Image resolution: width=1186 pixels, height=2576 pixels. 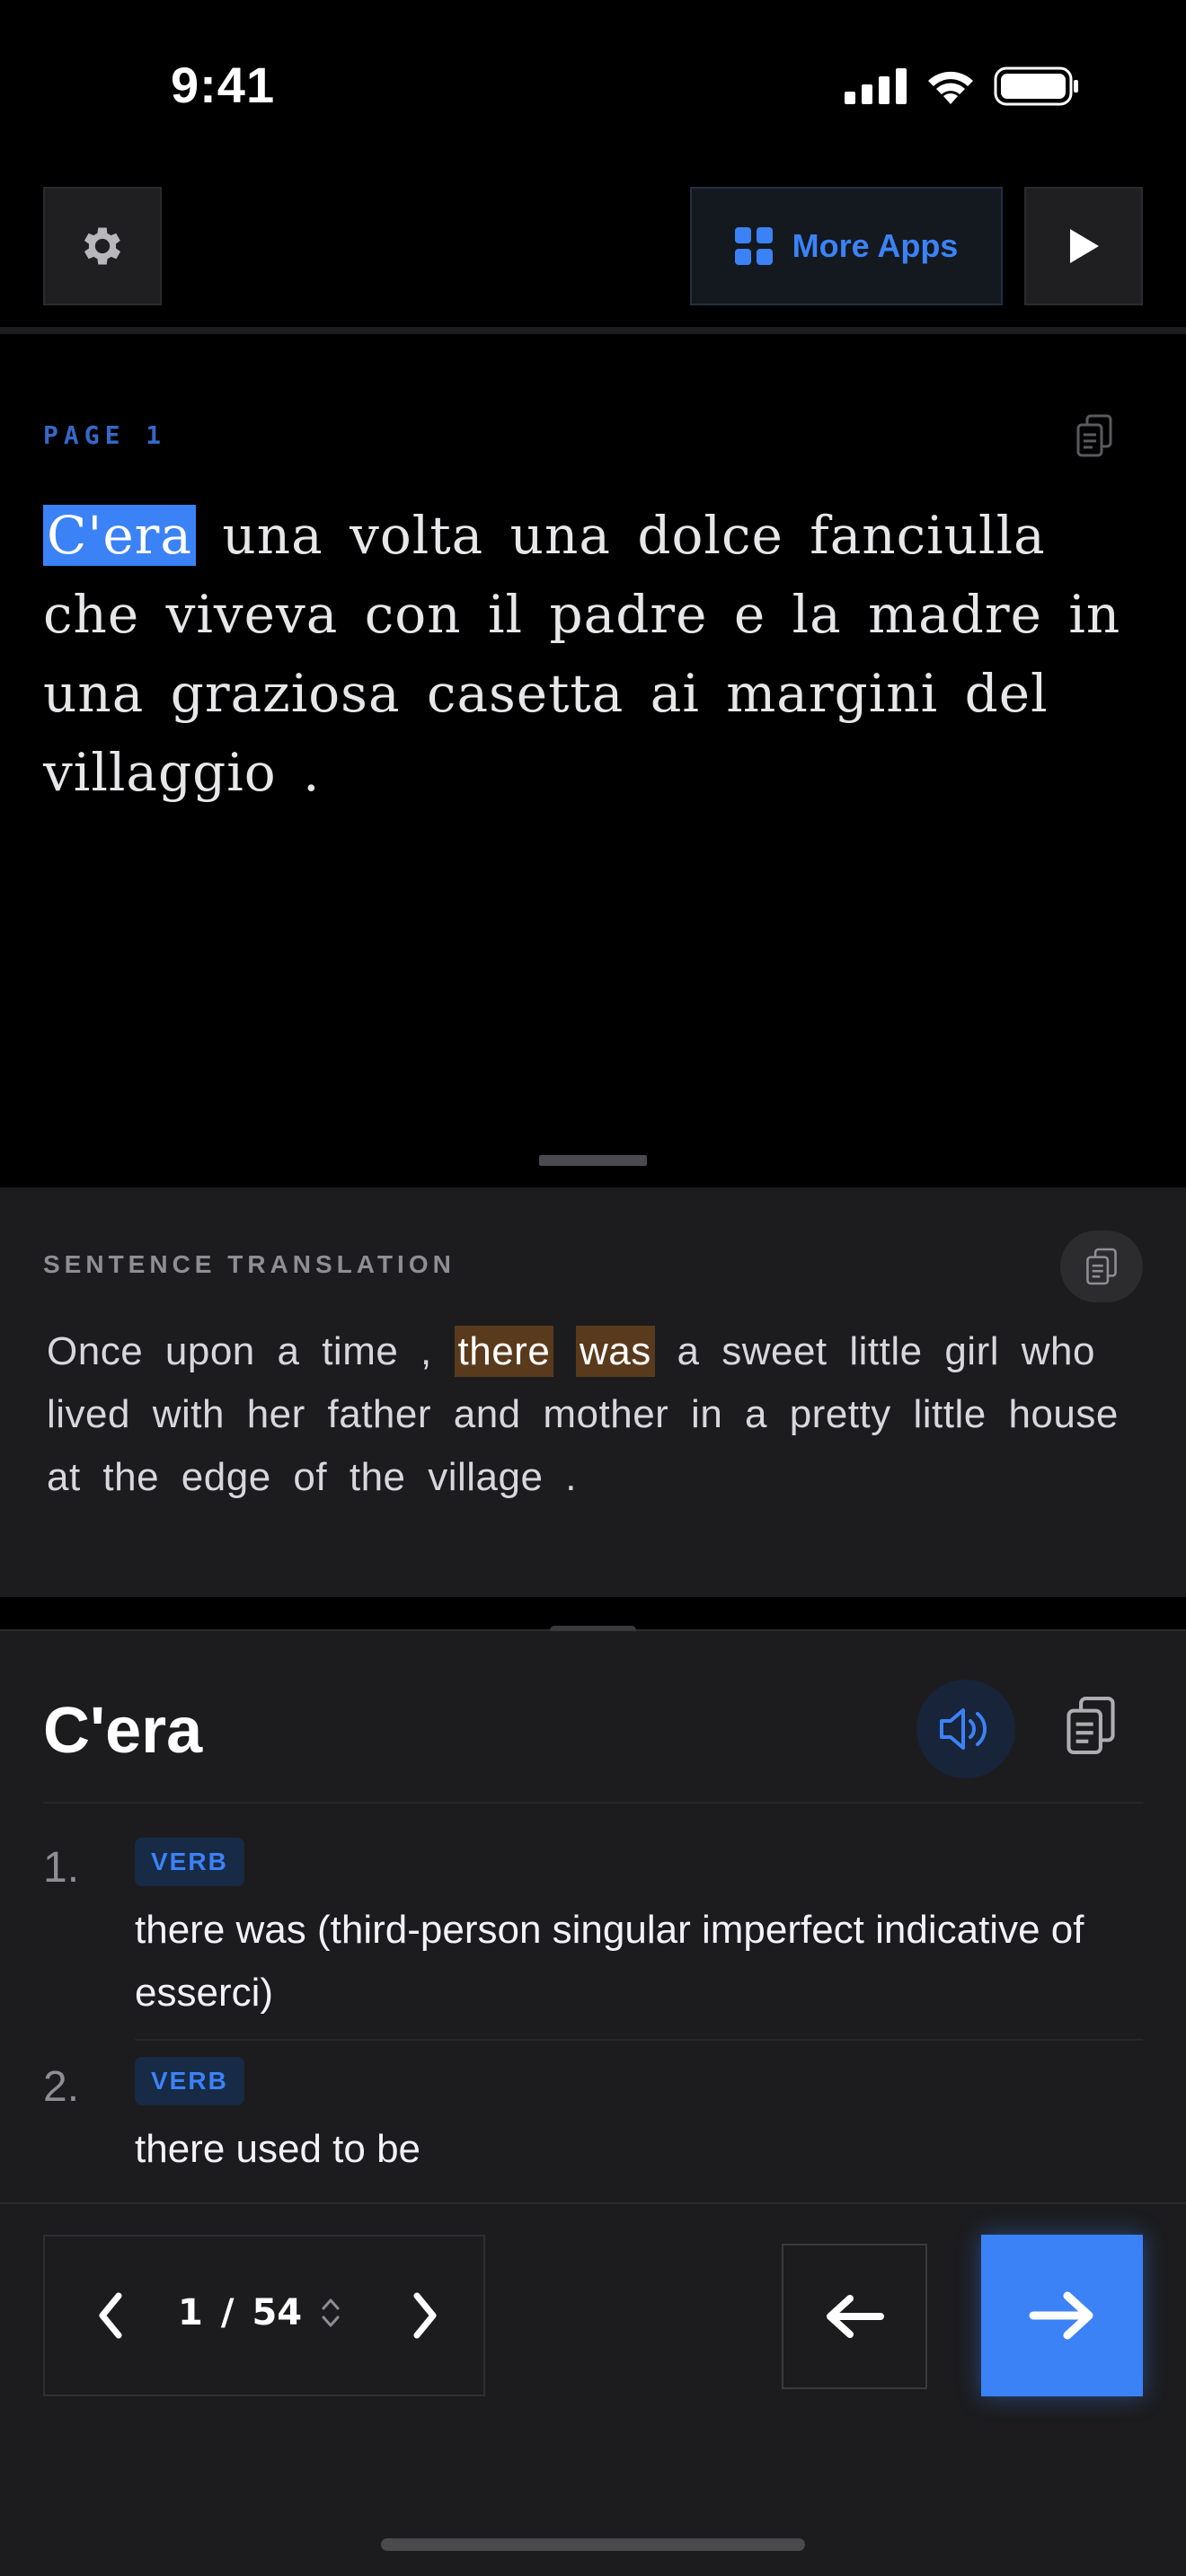 I want to click on toolbar-divider, so click(x=593, y=330).